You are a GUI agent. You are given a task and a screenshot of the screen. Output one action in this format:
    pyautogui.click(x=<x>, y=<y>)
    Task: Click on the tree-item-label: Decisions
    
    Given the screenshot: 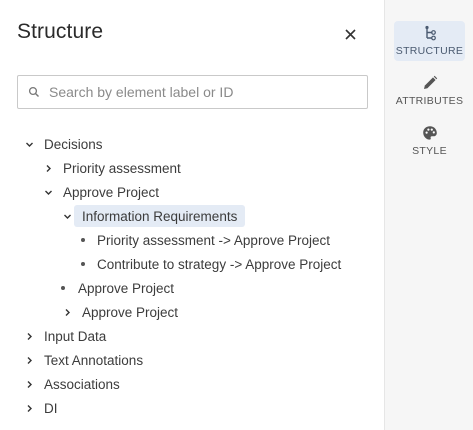 What is the action you would take?
    pyautogui.click(x=73, y=144)
    